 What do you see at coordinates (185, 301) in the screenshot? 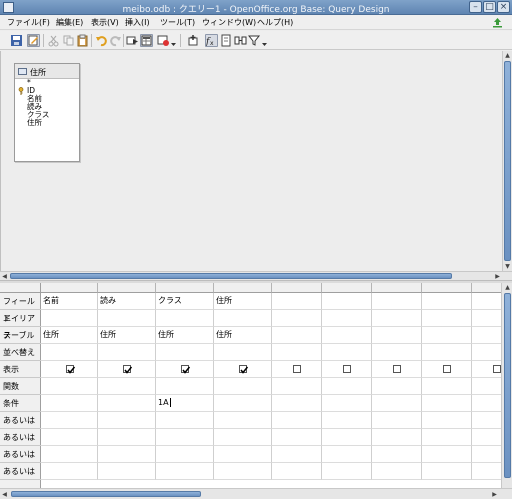
I see `field-cell: クラス` at bounding box center [185, 301].